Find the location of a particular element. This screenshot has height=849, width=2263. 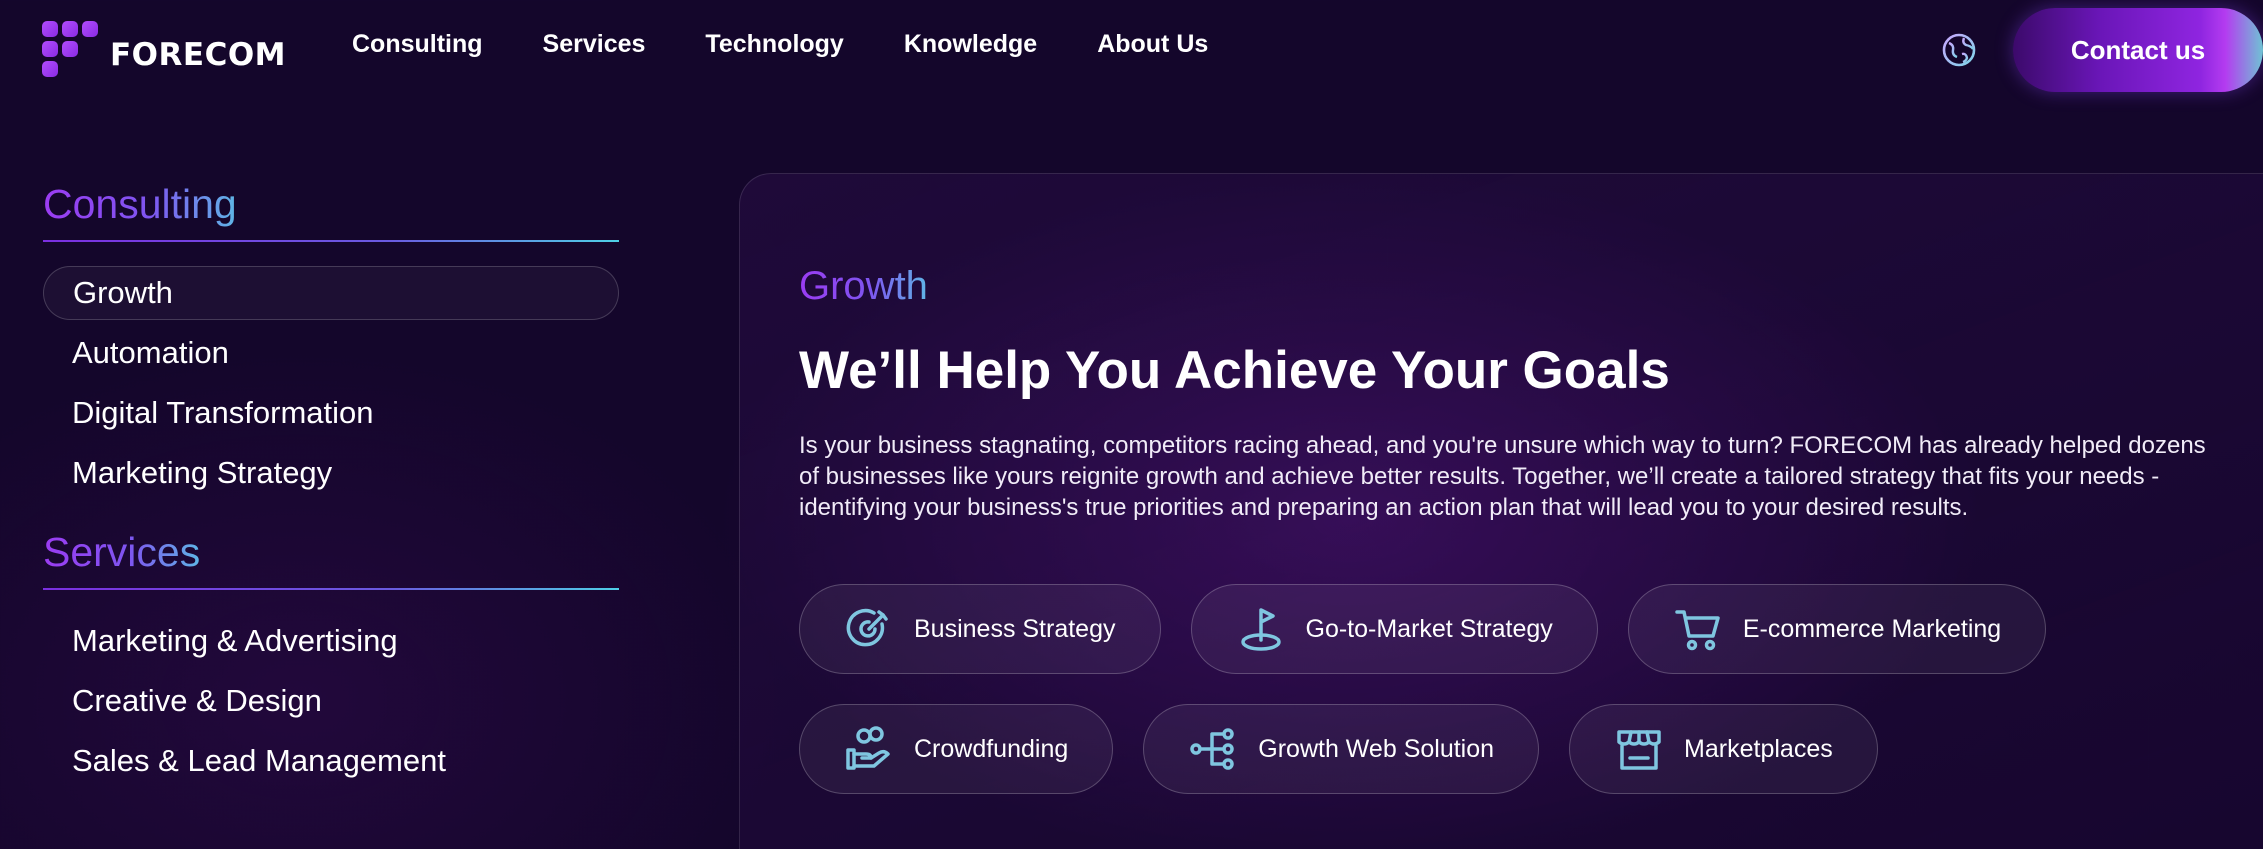

chip-label: Business Strategy is located at coordinates (1015, 628).